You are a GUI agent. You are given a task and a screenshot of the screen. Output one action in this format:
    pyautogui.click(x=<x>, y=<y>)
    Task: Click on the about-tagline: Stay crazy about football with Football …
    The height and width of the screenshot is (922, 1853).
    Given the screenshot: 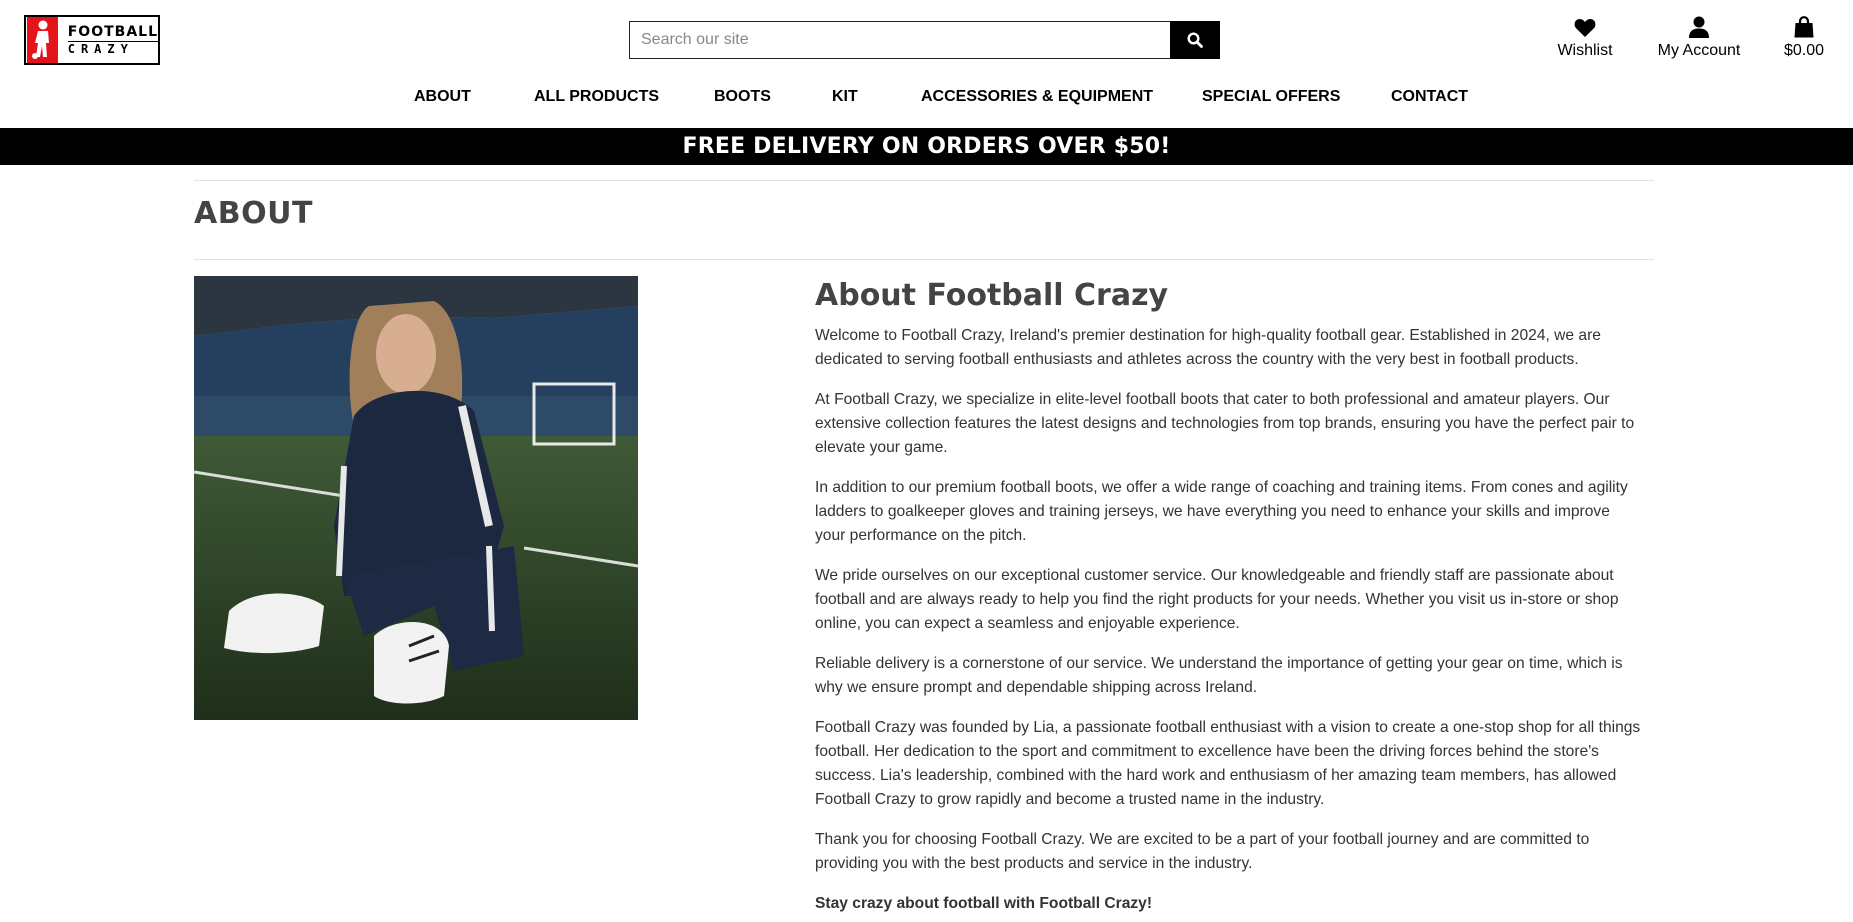 What is the action you would take?
    pyautogui.click(x=984, y=903)
    